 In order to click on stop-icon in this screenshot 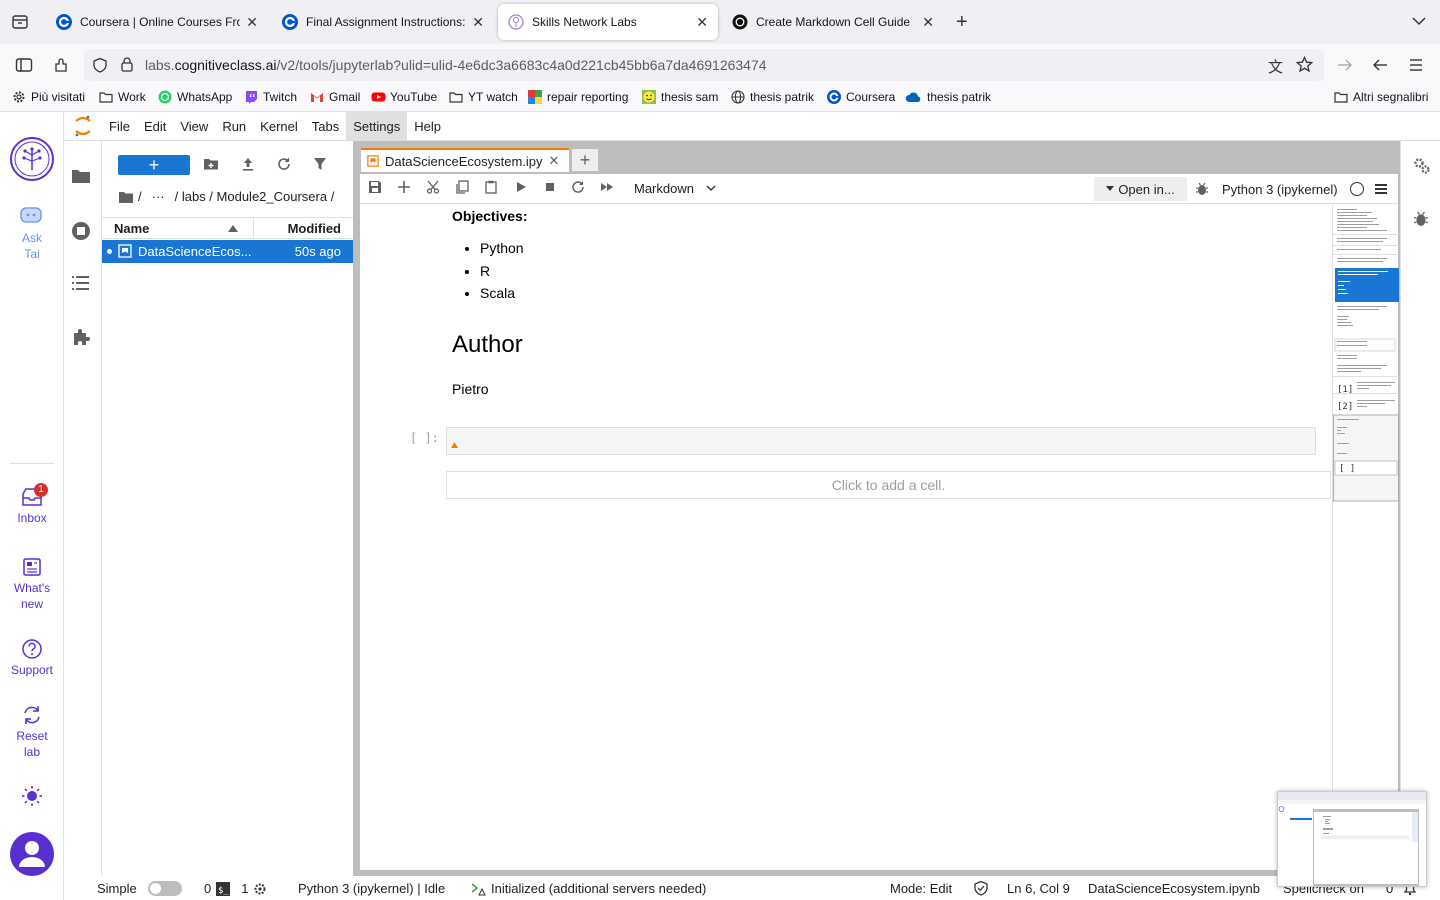, I will do `click(552, 189)`.